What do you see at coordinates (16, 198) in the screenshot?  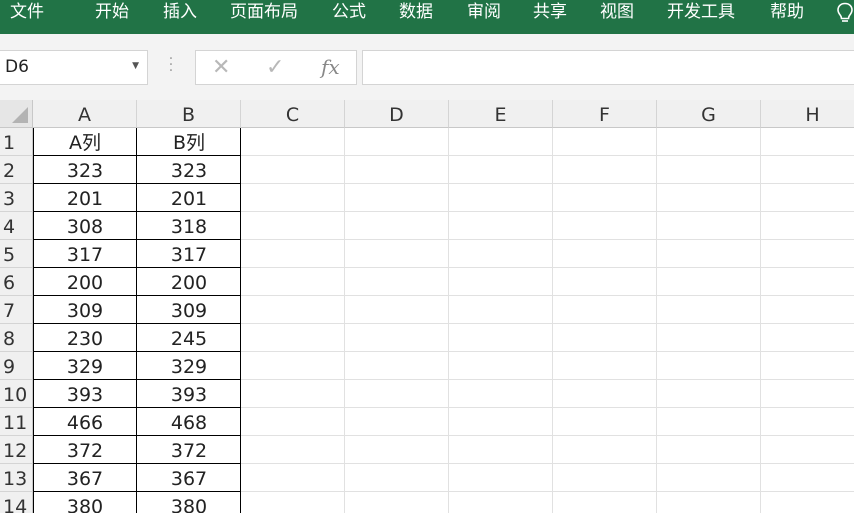 I see `row-header: 3` at bounding box center [16, 198].